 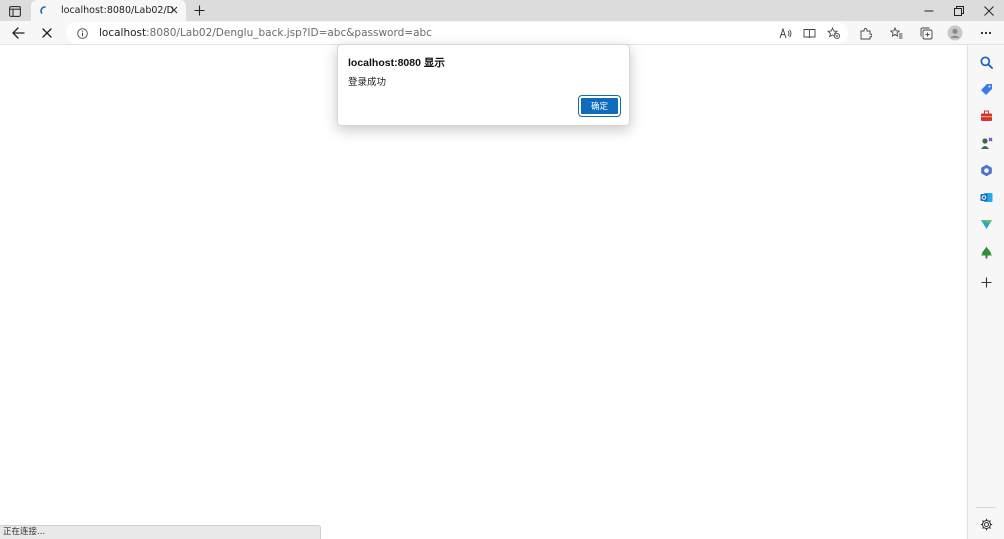 I want to click on add-icon, so click(x=986, y=282).